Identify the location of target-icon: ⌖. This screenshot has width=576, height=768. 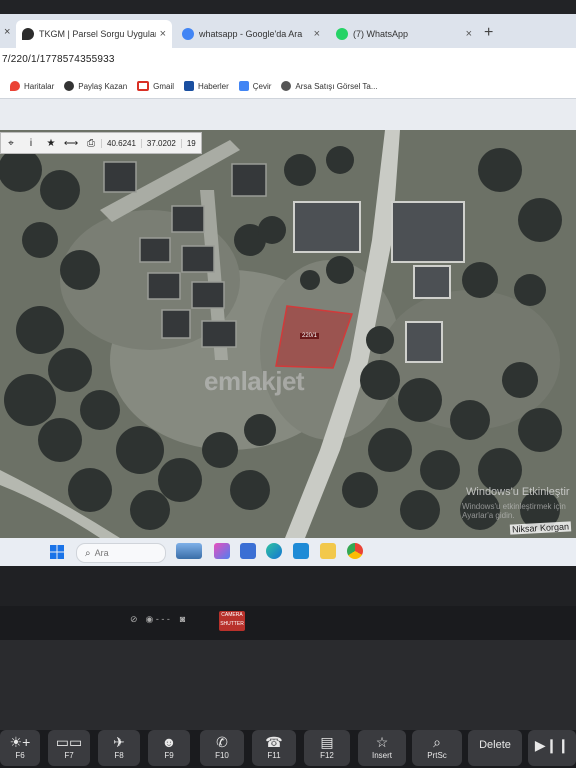
(11, 143).